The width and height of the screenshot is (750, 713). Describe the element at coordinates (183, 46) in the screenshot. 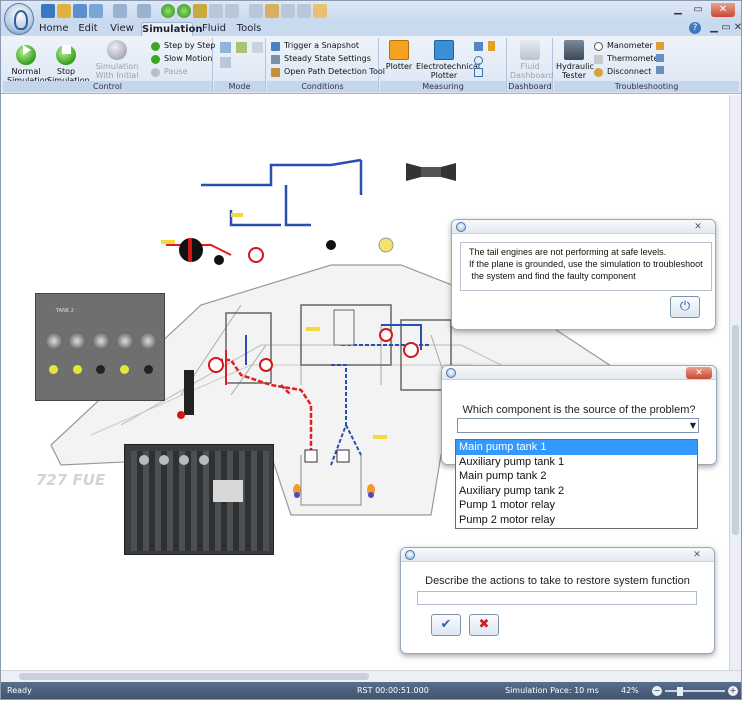

I see `step-by-step-button: Step by Step` at that location.